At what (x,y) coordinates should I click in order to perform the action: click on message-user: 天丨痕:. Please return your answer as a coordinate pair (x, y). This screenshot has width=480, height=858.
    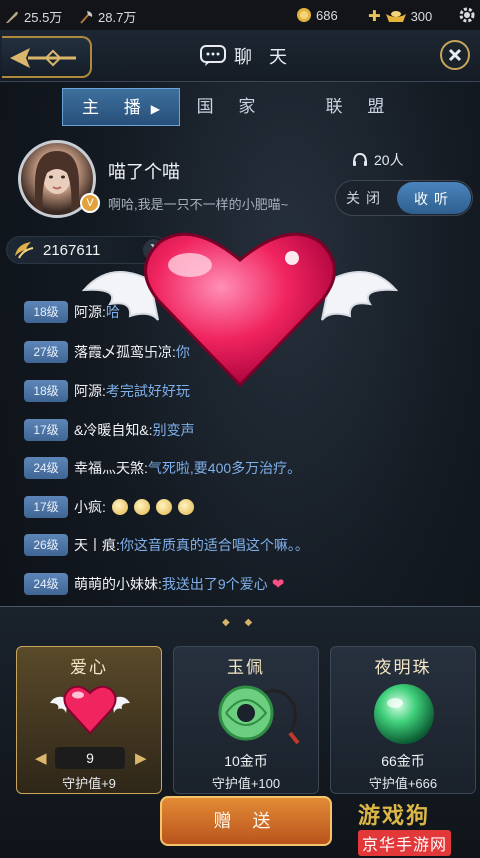
    Looking at the image, I should click on (97, 545).